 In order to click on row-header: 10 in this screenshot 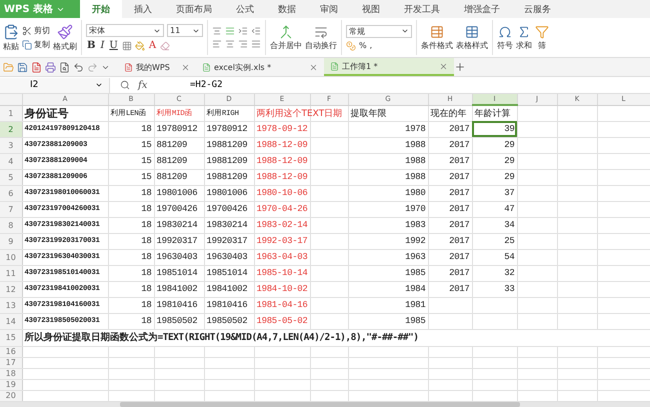, I will do `click(11, 257)`.